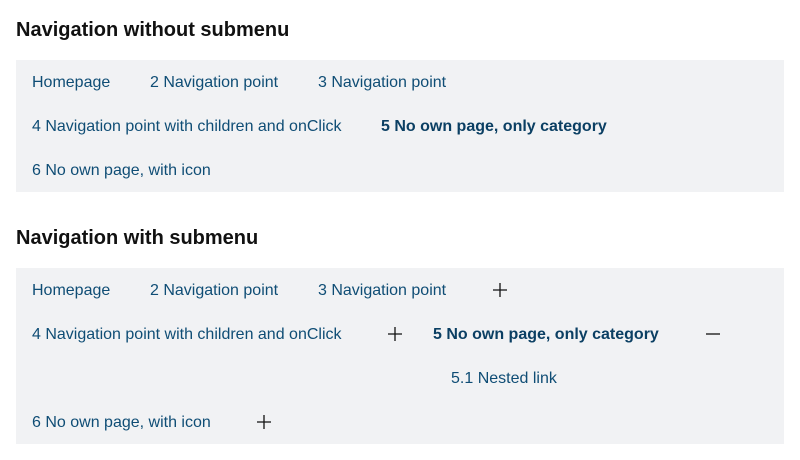 This screenshot has width=800, height=460. What do you see at coordinates (504, 379) in the screenshot?
I see `nav-item-nested-link-5-1: 5.1 Nested link` at bounding box center [504, 379].